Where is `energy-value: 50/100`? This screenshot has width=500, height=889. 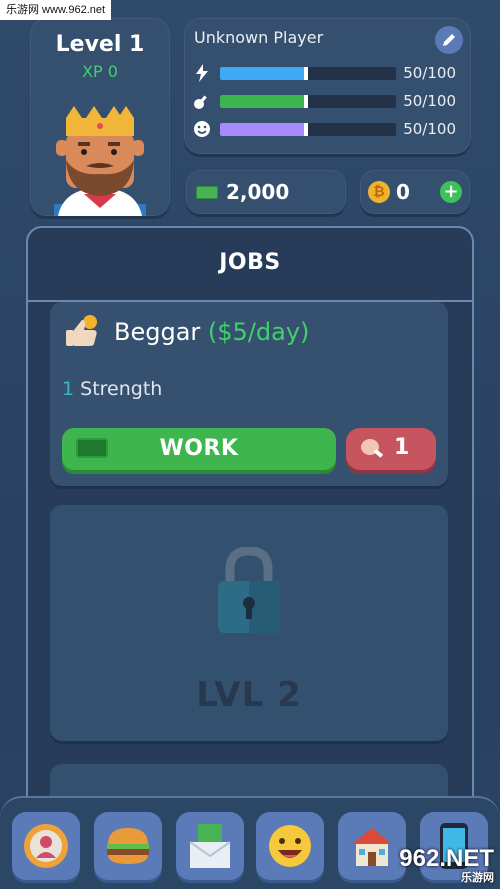
energy-value: 50/100 is located at coordinates (429, 73).